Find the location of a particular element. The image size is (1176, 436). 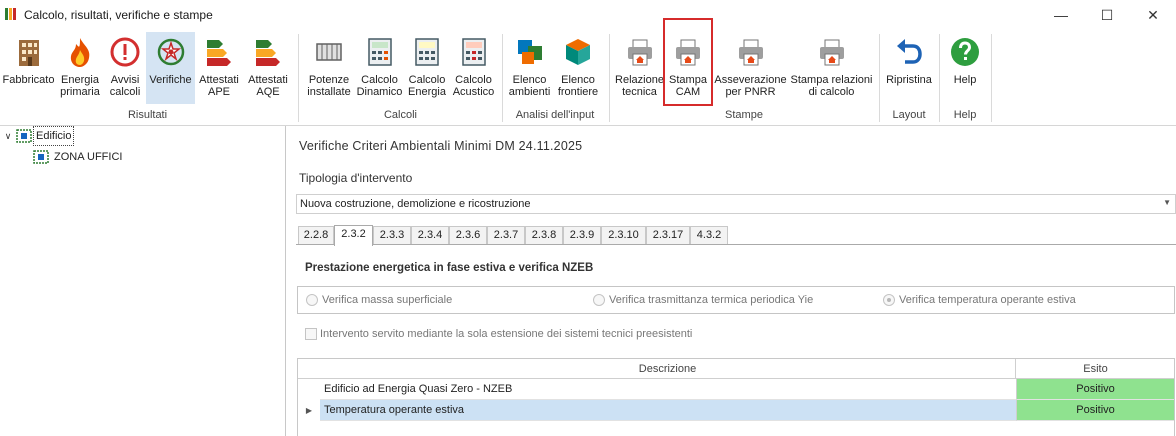

stampa-cam-button: Stampa CAM is located at coordinates (688, 62).